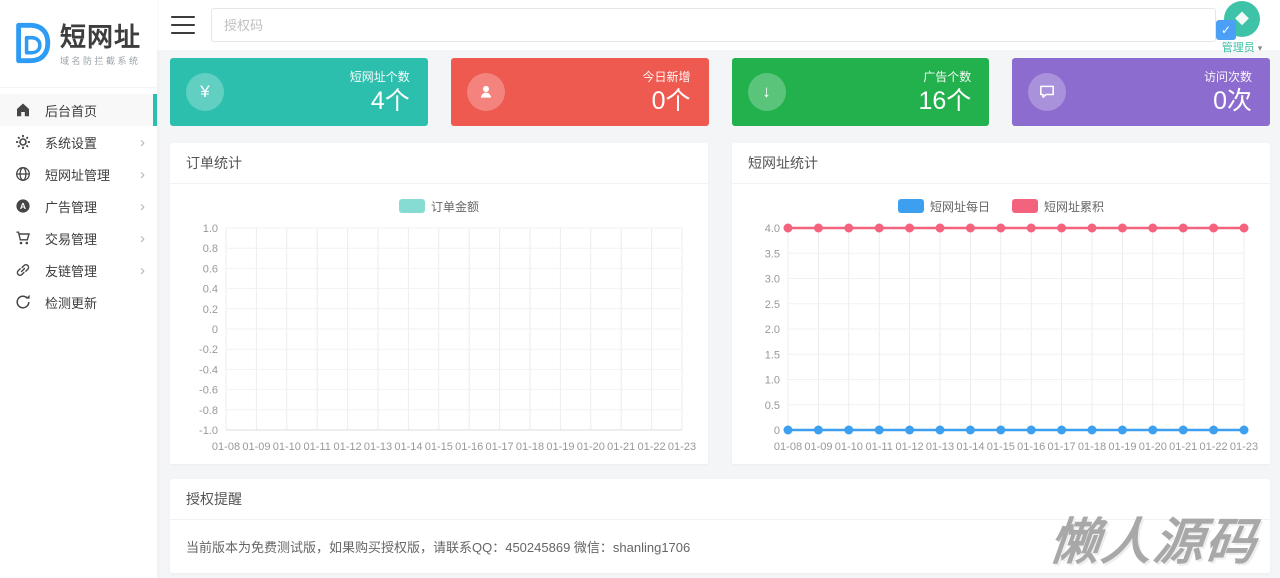  Describe the element at coordinates (720, 92) in the screenshot. I see `stat-cards-row: ¥ 短网址个数 4个 今日新增 0个 ↓ 广告个数 16个 访问次数 0次` at that location.